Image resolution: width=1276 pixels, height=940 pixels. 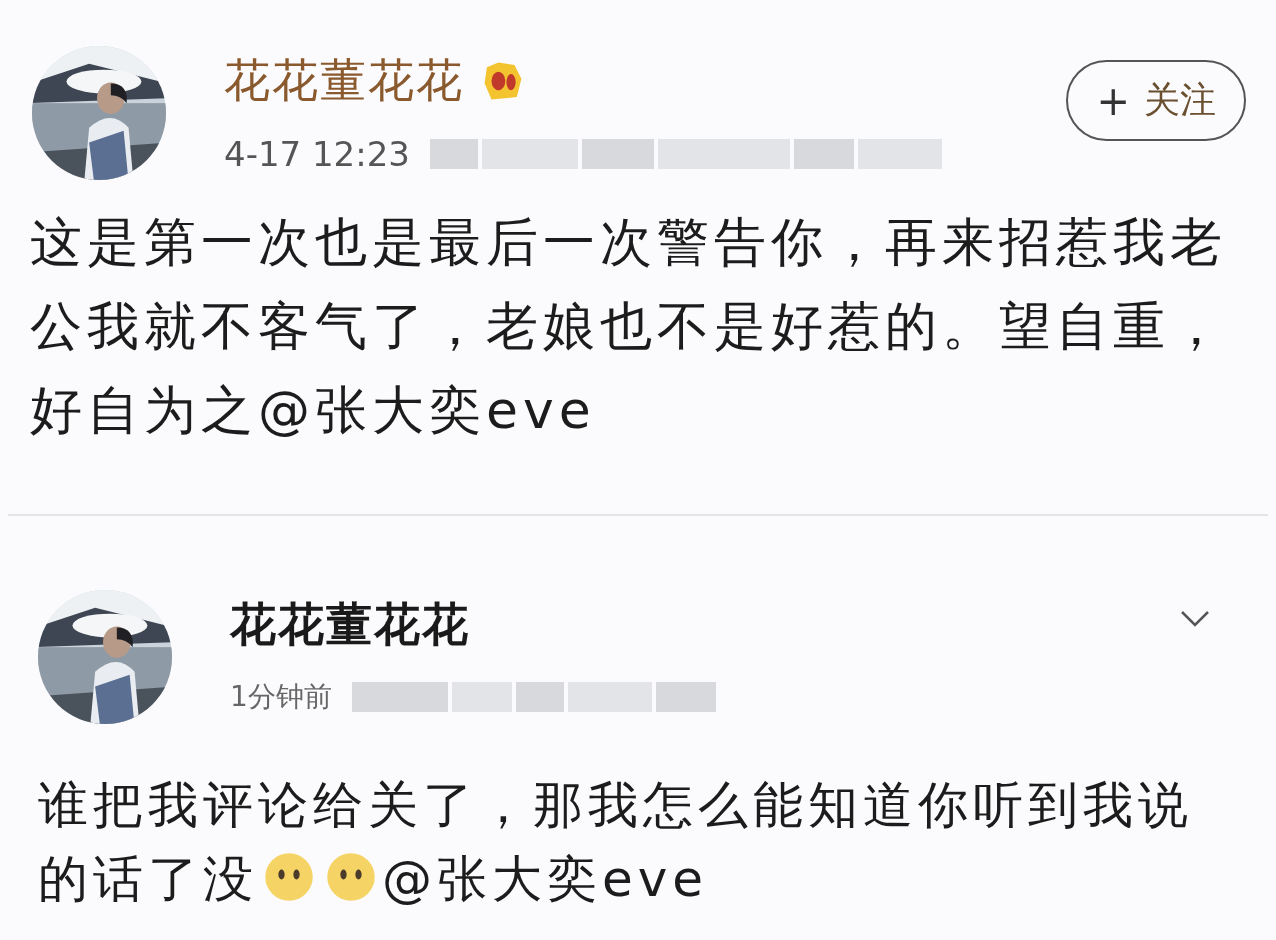 I want to click on post-text: 谁把我评论给关了，那我怎么能知道你听到我说的话了没 @张大奕eve, so click(x=615, y=842).